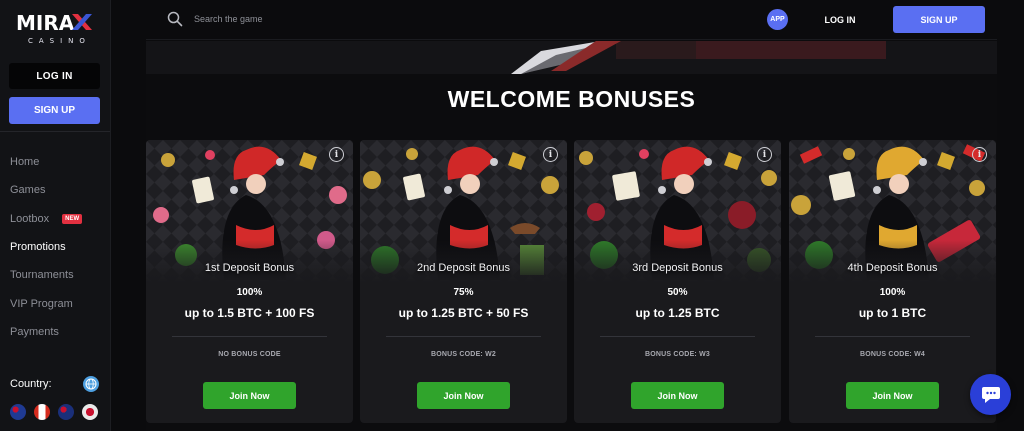  What do you see at coordinates (25, 162) in the screenshot?
I see `sidebar-item-label: Home` at bounding box center [25, 162].